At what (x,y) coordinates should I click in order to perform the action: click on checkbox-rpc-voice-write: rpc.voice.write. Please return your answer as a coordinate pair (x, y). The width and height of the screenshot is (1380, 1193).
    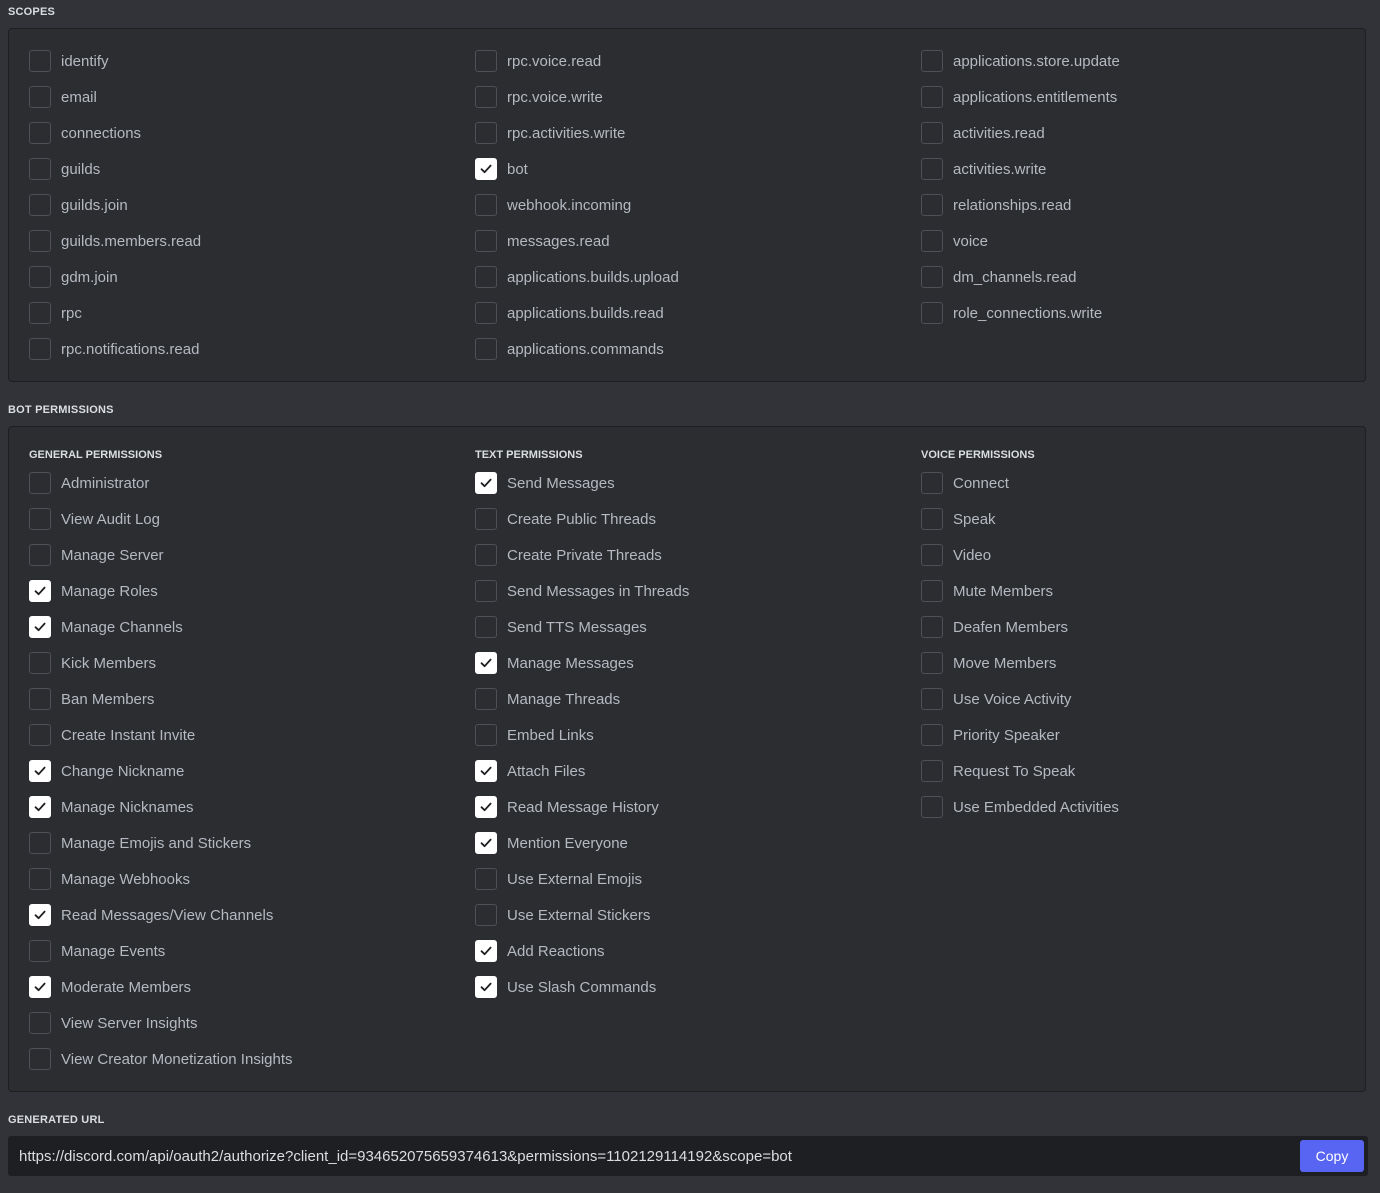
    Looking at the image, I should click on (539, 97).